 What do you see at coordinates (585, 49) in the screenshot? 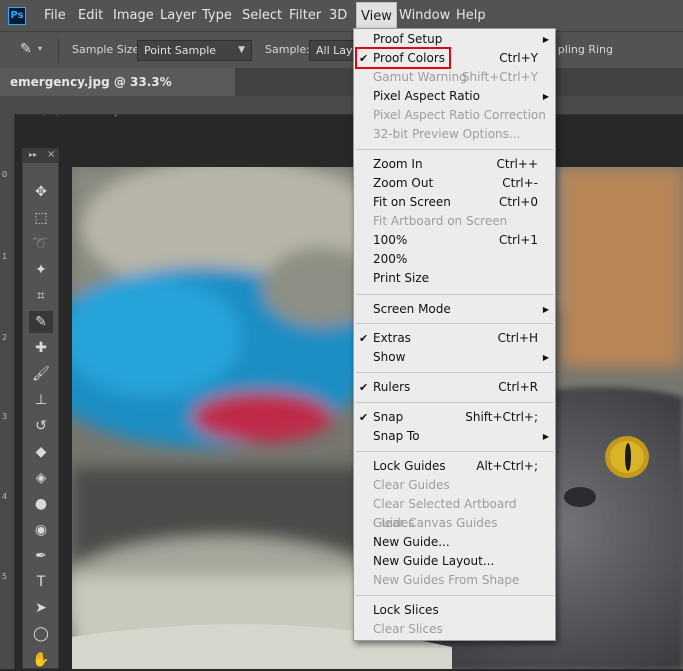
I see `show-sampling-ring-label: Show Sampling Ring` at bounding box center [585, 49].